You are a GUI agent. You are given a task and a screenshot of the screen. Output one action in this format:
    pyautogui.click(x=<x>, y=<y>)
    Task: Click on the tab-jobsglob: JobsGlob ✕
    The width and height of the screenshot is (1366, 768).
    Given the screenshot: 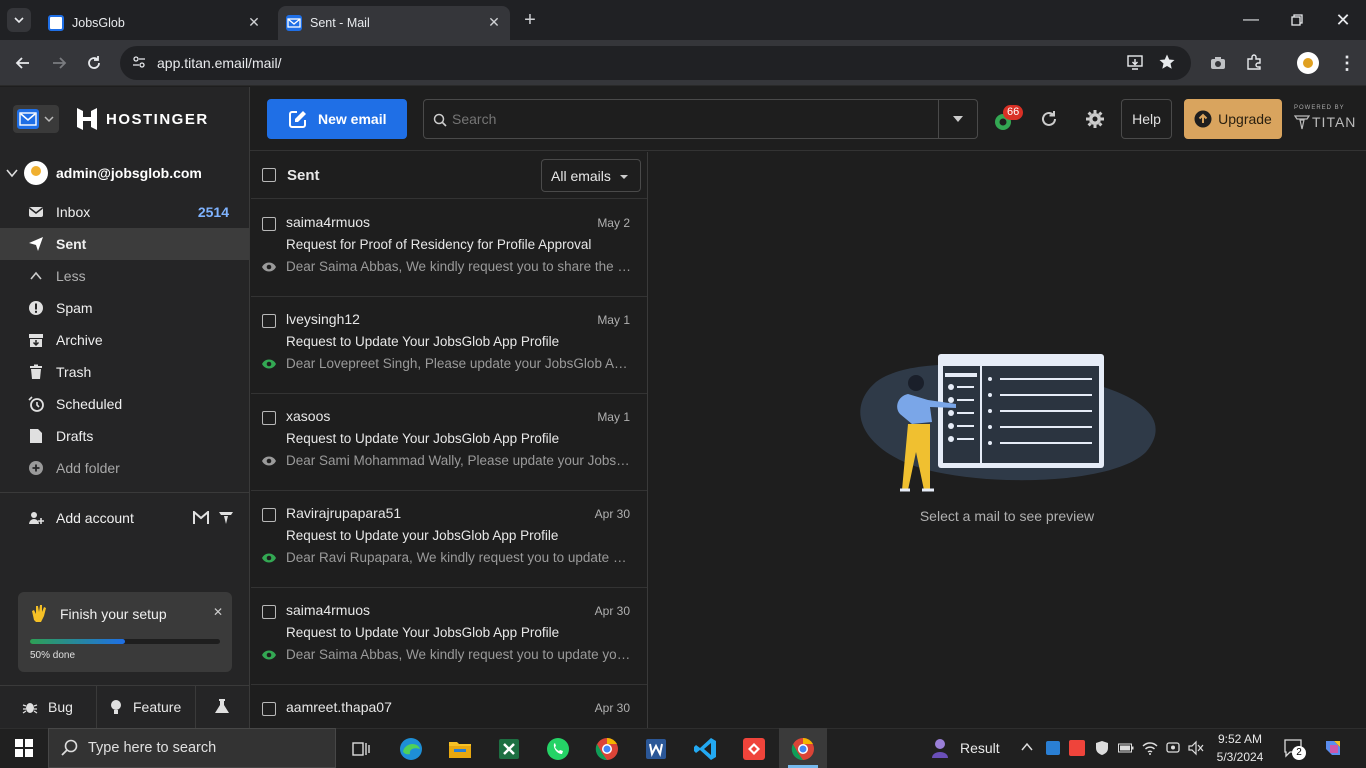 What is the action you would take?
    pyautogui.click(x=155, y=23)
    